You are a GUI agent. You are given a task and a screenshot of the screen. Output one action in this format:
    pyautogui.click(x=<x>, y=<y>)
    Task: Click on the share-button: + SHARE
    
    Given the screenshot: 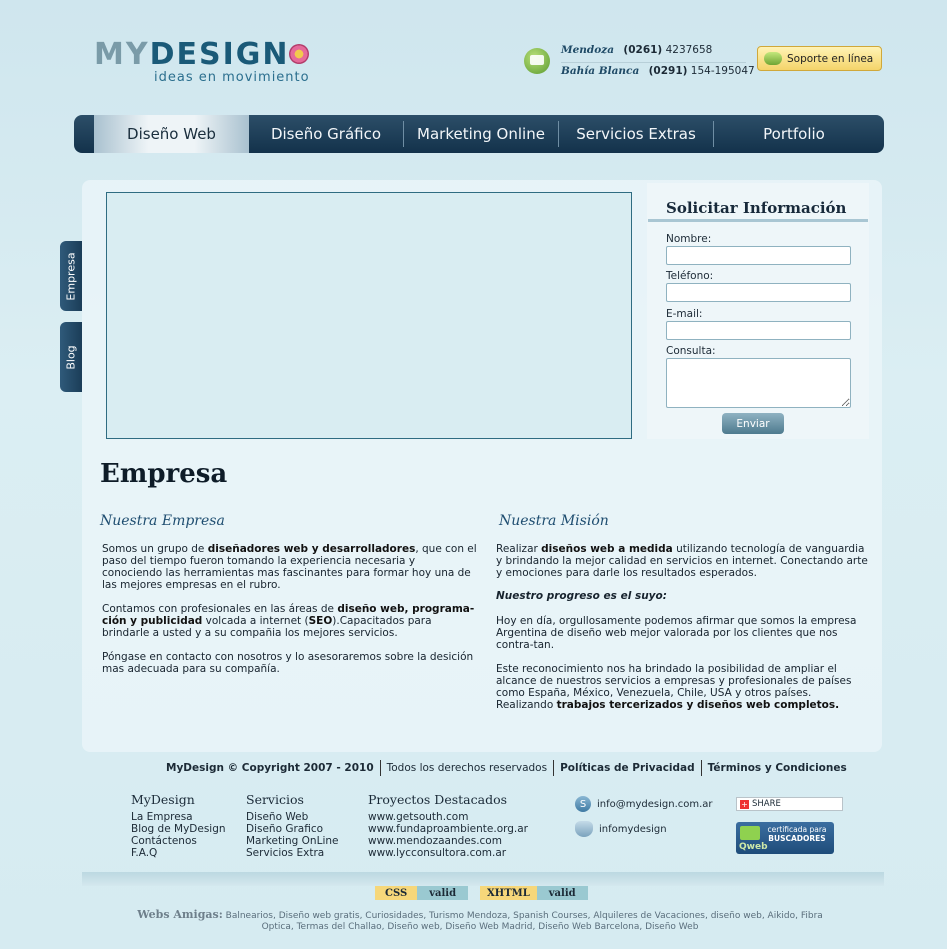 What is the action you would take?
    pyautogui.click(x=789, y=804)
    